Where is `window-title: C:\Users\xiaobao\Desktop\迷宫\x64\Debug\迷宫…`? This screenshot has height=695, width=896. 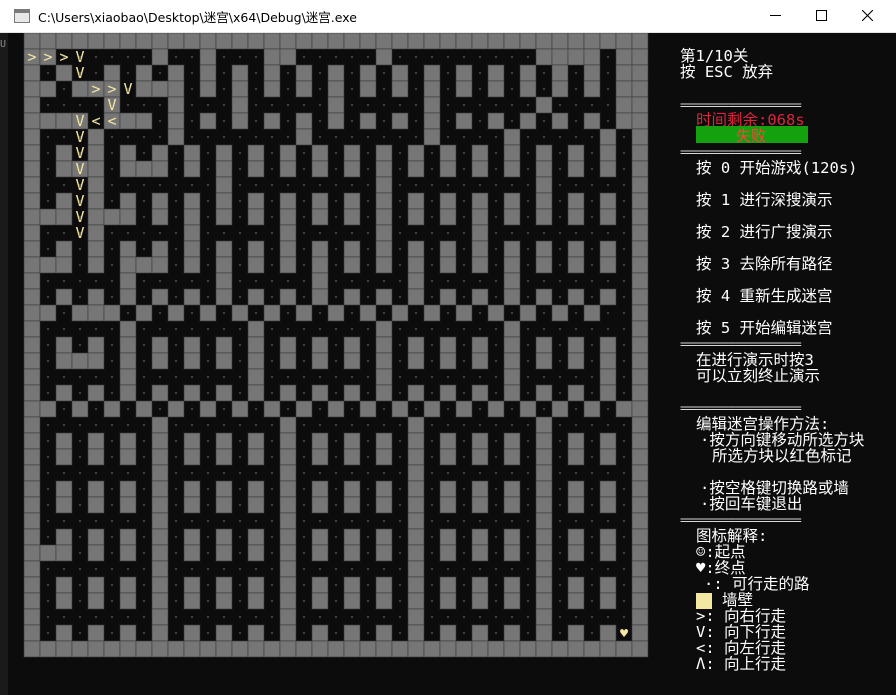
window-title: C:\Users\xiaobao\Desktop\迷宫\x64\Debug\迷宫… is located at coordinates (197, 17).